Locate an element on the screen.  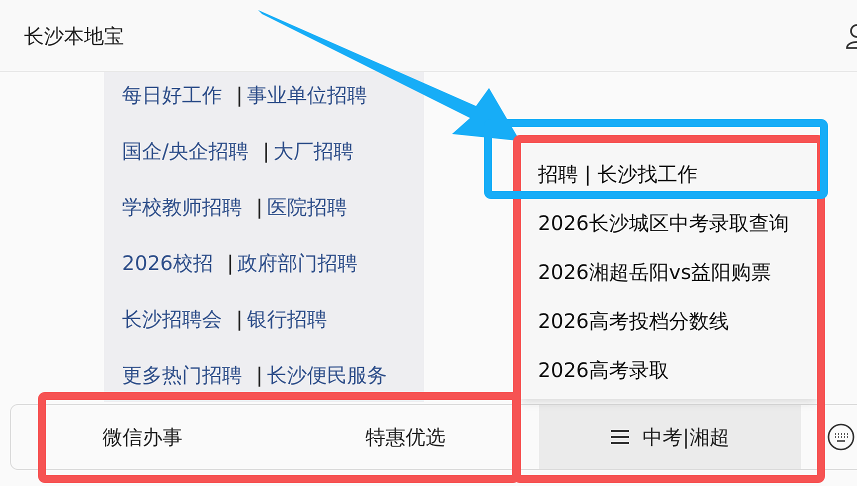
article-link: 大厂招聘 is located at coordinates (314, 151).